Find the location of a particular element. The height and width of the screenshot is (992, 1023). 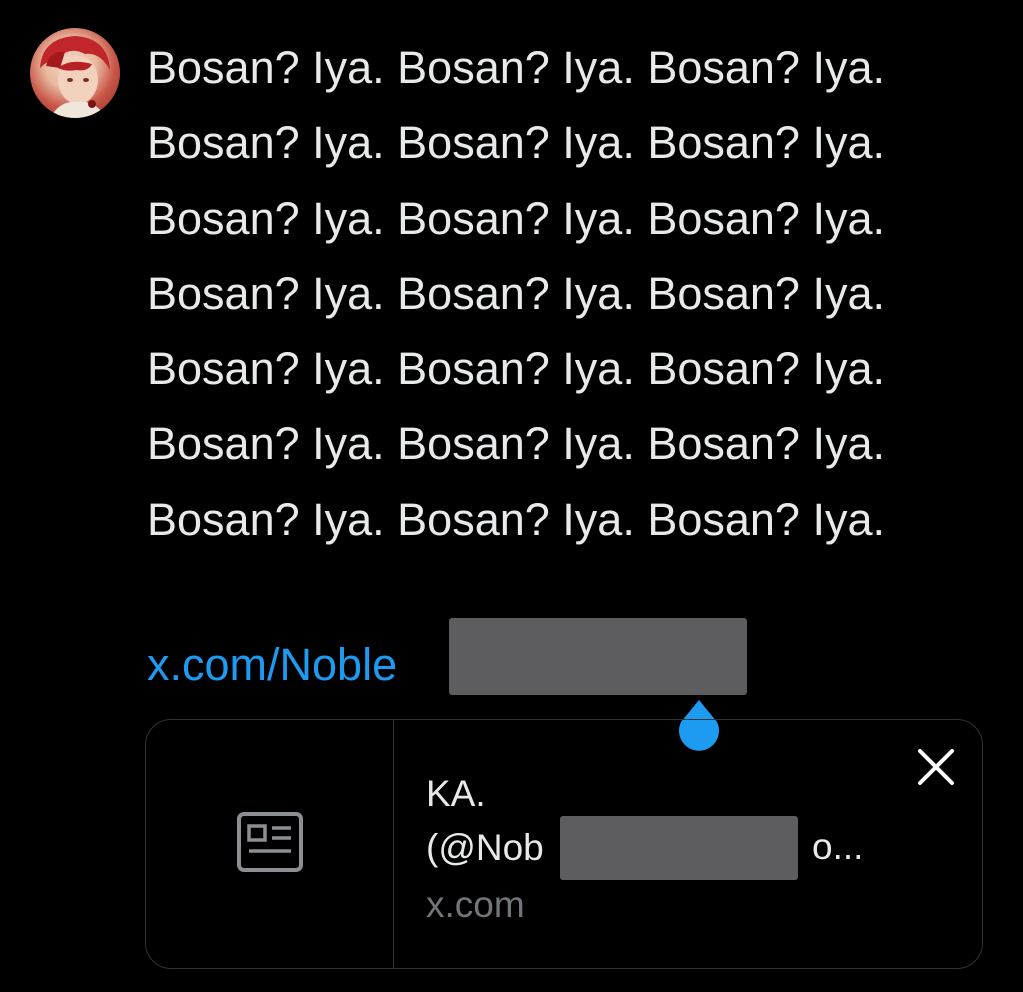

card-title: KA. is located at coordinates (456, 793).